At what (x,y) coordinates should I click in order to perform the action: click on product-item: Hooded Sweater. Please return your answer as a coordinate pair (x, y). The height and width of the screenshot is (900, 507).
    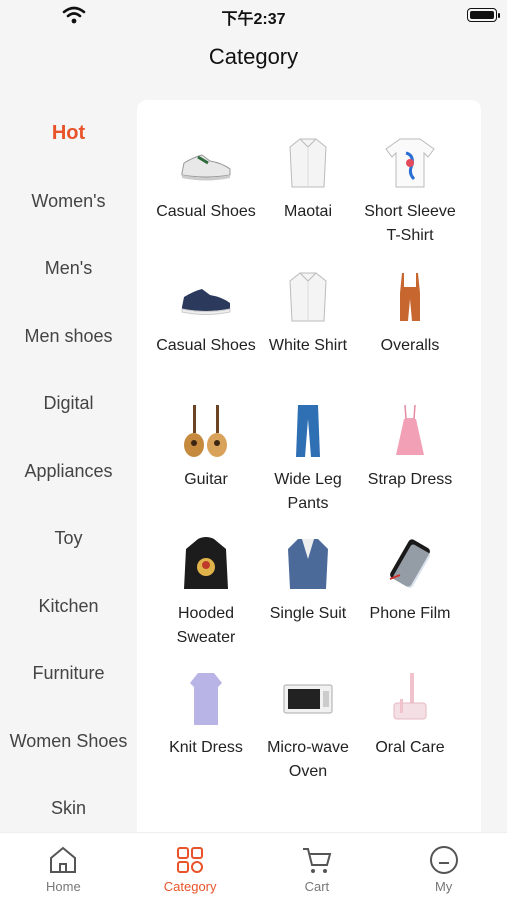
    Looking at the image, I should click on (206, 601).